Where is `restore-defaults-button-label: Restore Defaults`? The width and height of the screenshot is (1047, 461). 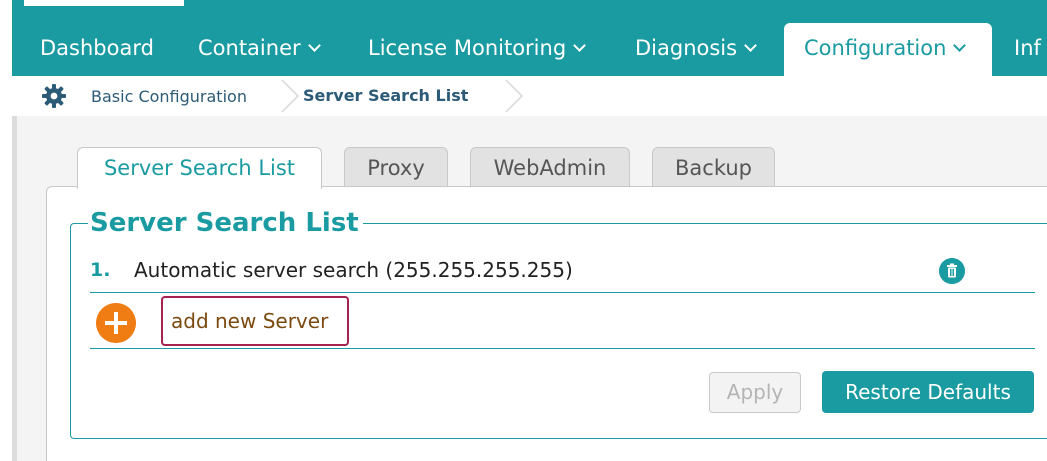 restore-defaults-button-label: Restore Defaults is located at coordinates (928, 392).